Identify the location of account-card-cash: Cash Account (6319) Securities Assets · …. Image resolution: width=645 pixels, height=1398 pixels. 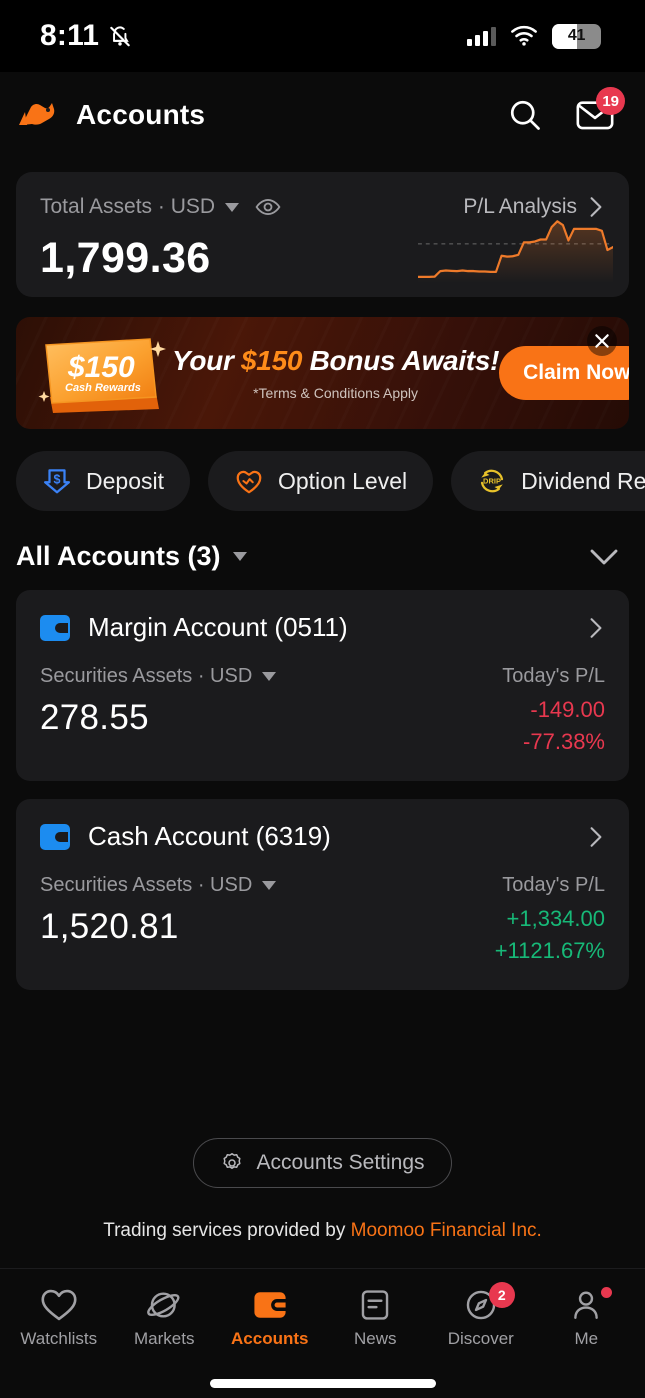
(322, 894).